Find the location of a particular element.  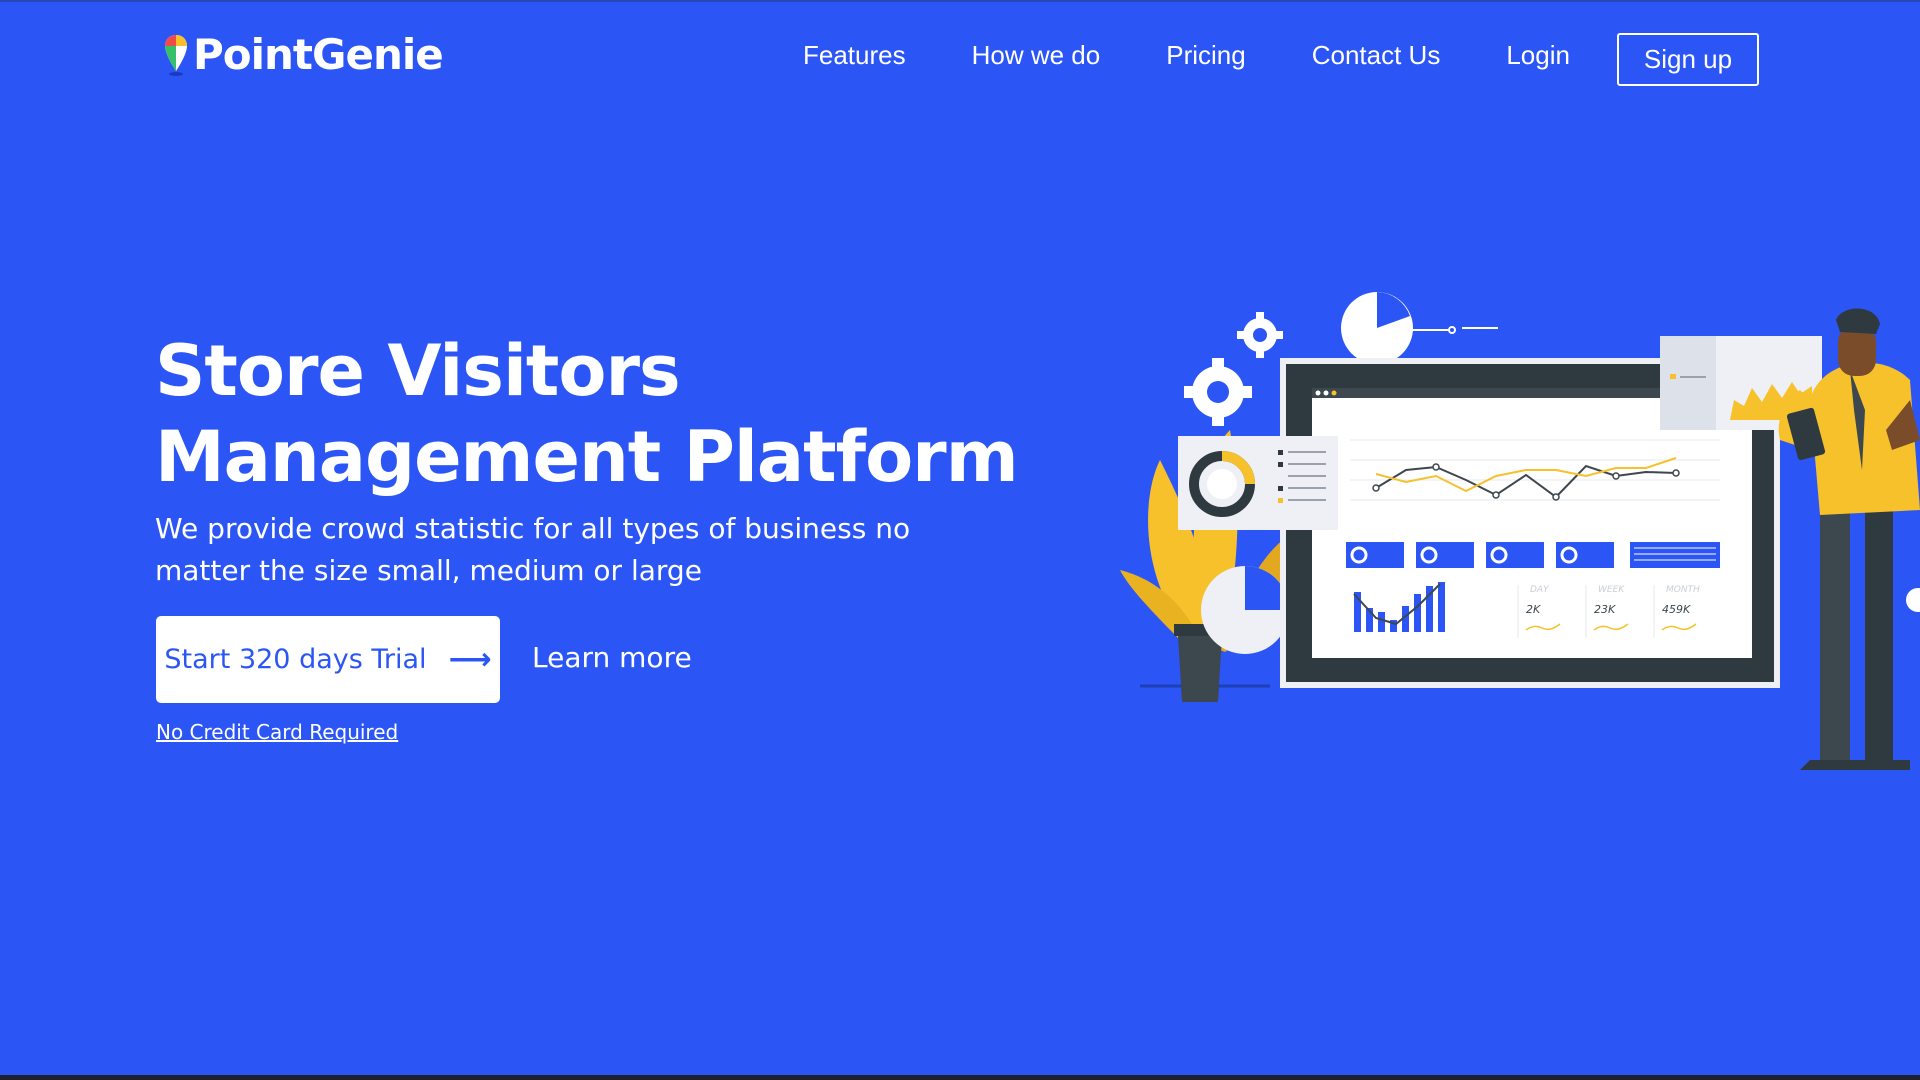

nav-pricing: Pricing is located at coordinates (1205, 55).